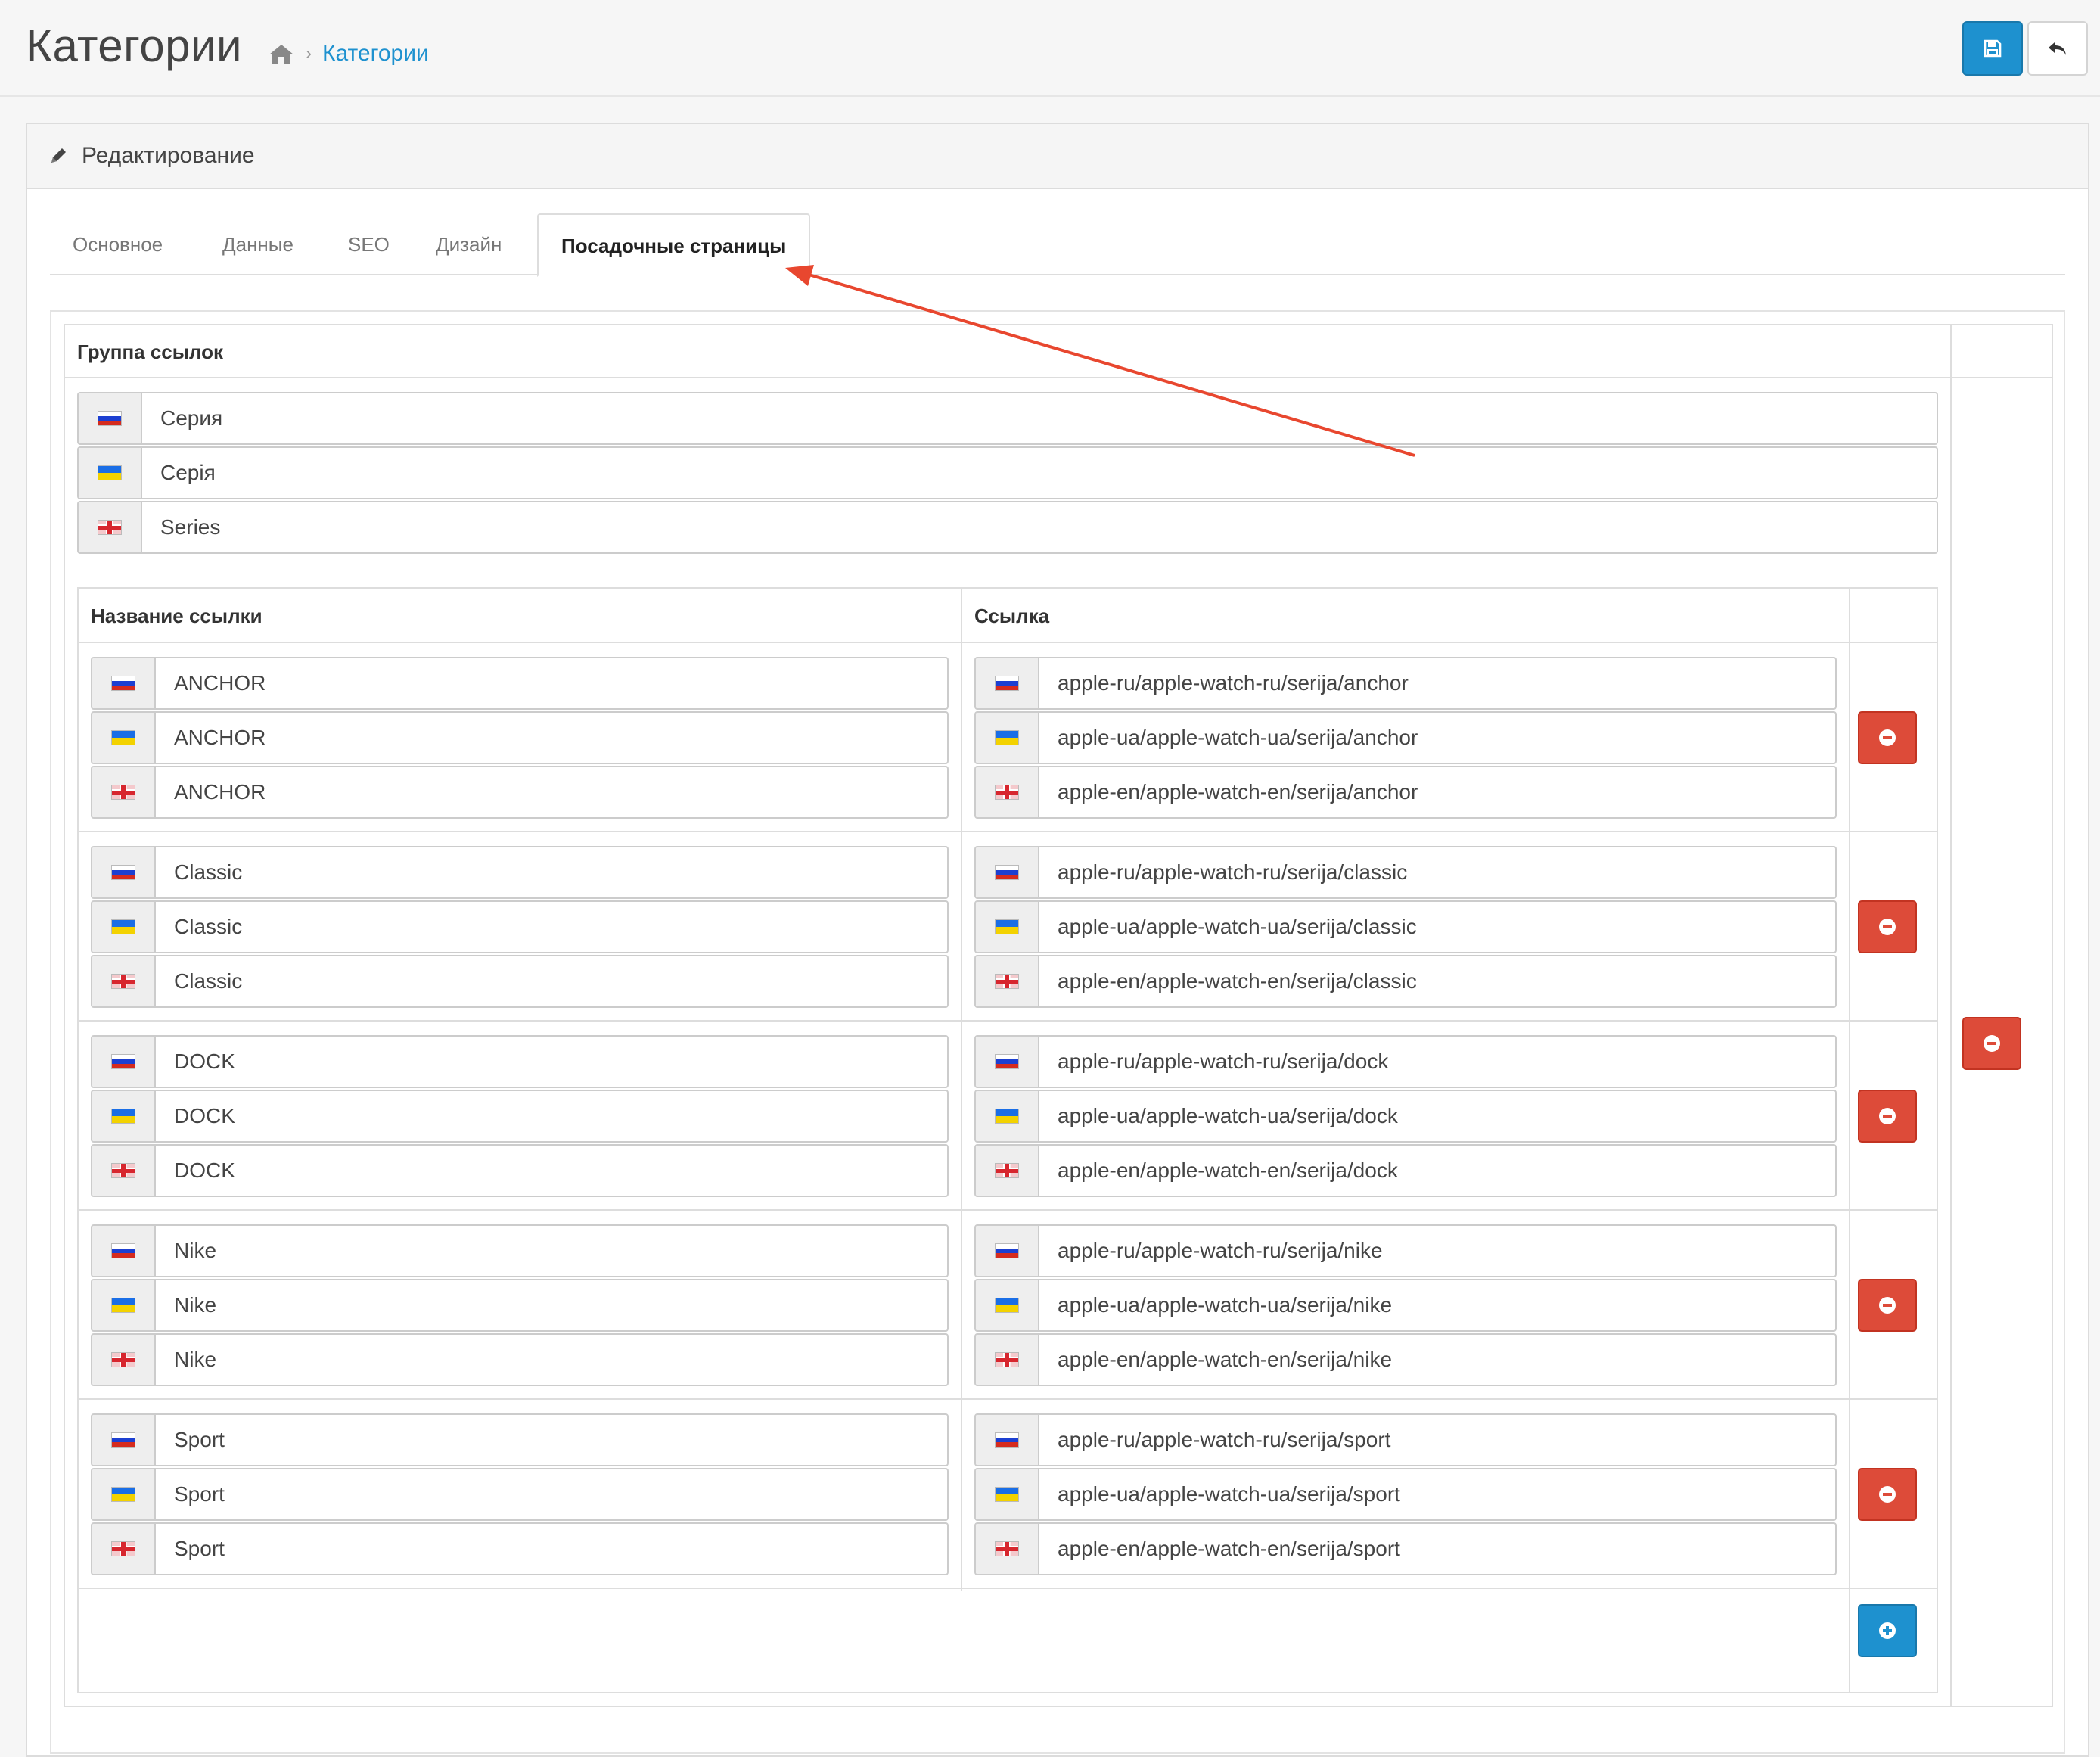 The height and width of the screenshot is (1757, 2100). Describe the element at coordinates (520, 1116) in the screenshot. I see `link-name-input-ua: DOCK` at that location.